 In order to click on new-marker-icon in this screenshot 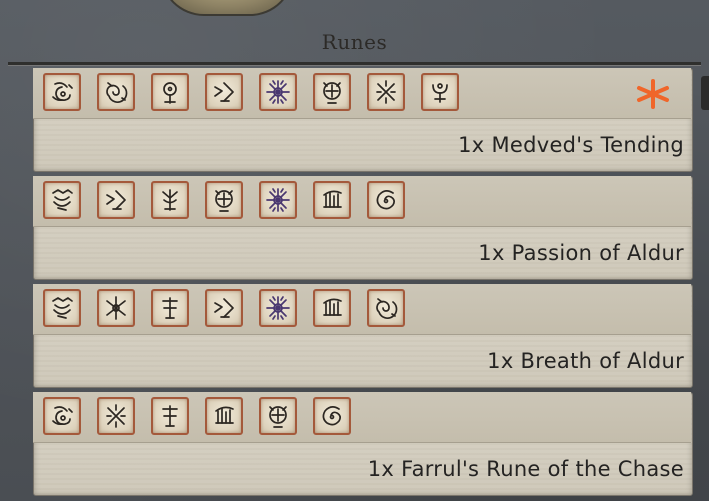, I will do `click(653, 94)`.